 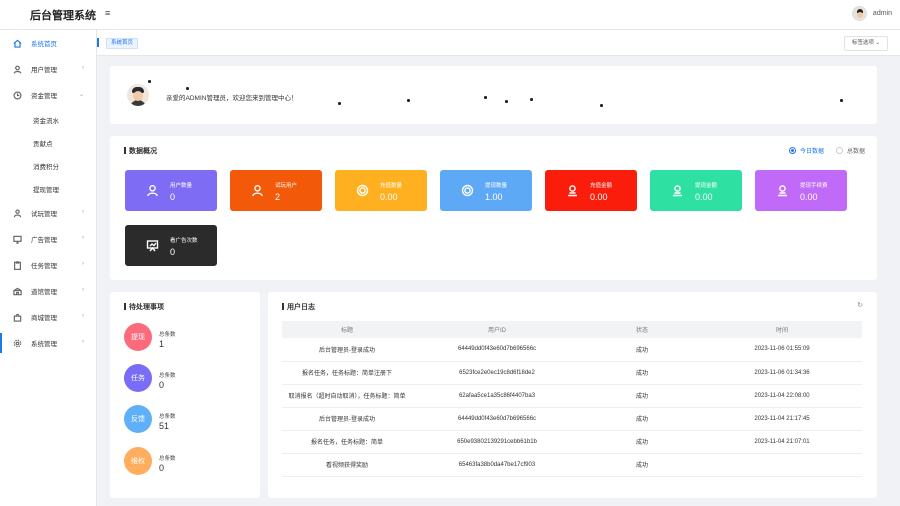 What do you see at coordinates (860, 305) in the screenshot?
I see `refresh-icon: ↻` at bounding box center [860, 305].